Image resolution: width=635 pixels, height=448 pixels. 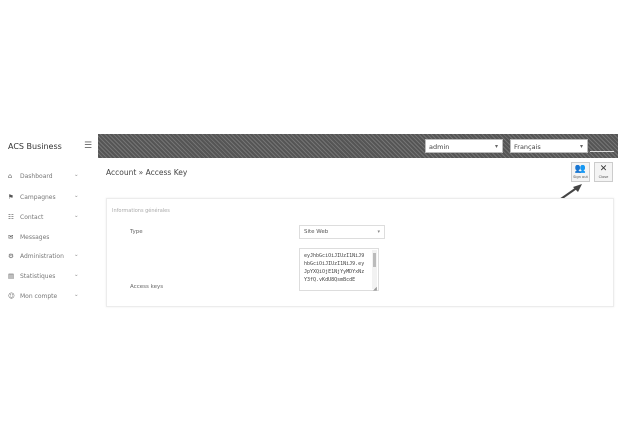 What do you see at coordinates (334, 272) in the screenshot?
I see `access-key-line: JpYXQiOjE1NjYyMDYxNz` at bounding box center [334, 272].